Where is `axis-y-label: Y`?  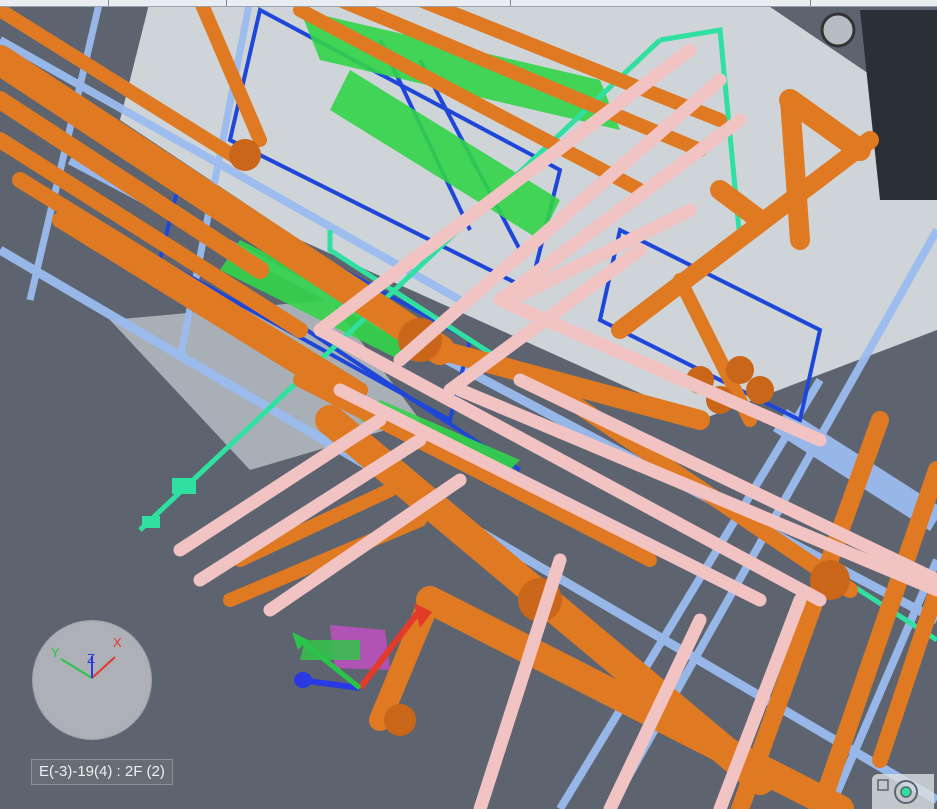 axis-y-label: Y is located at coordinates (55, 652).